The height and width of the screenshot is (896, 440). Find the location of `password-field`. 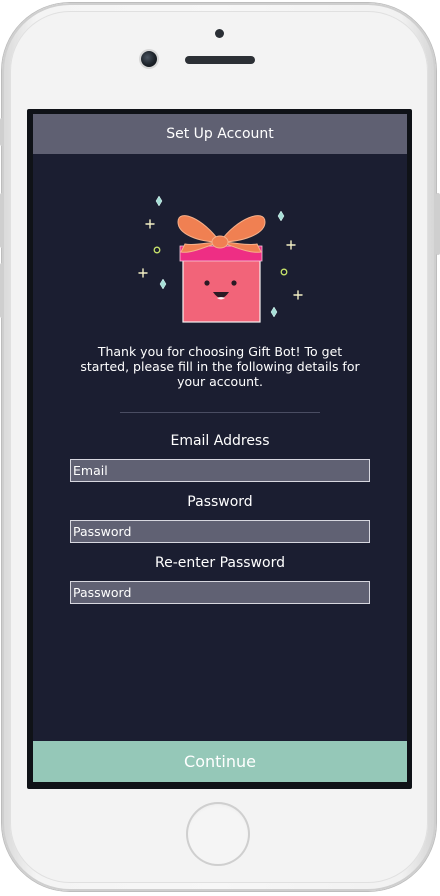

password-field is located at coordinates (220, 531).